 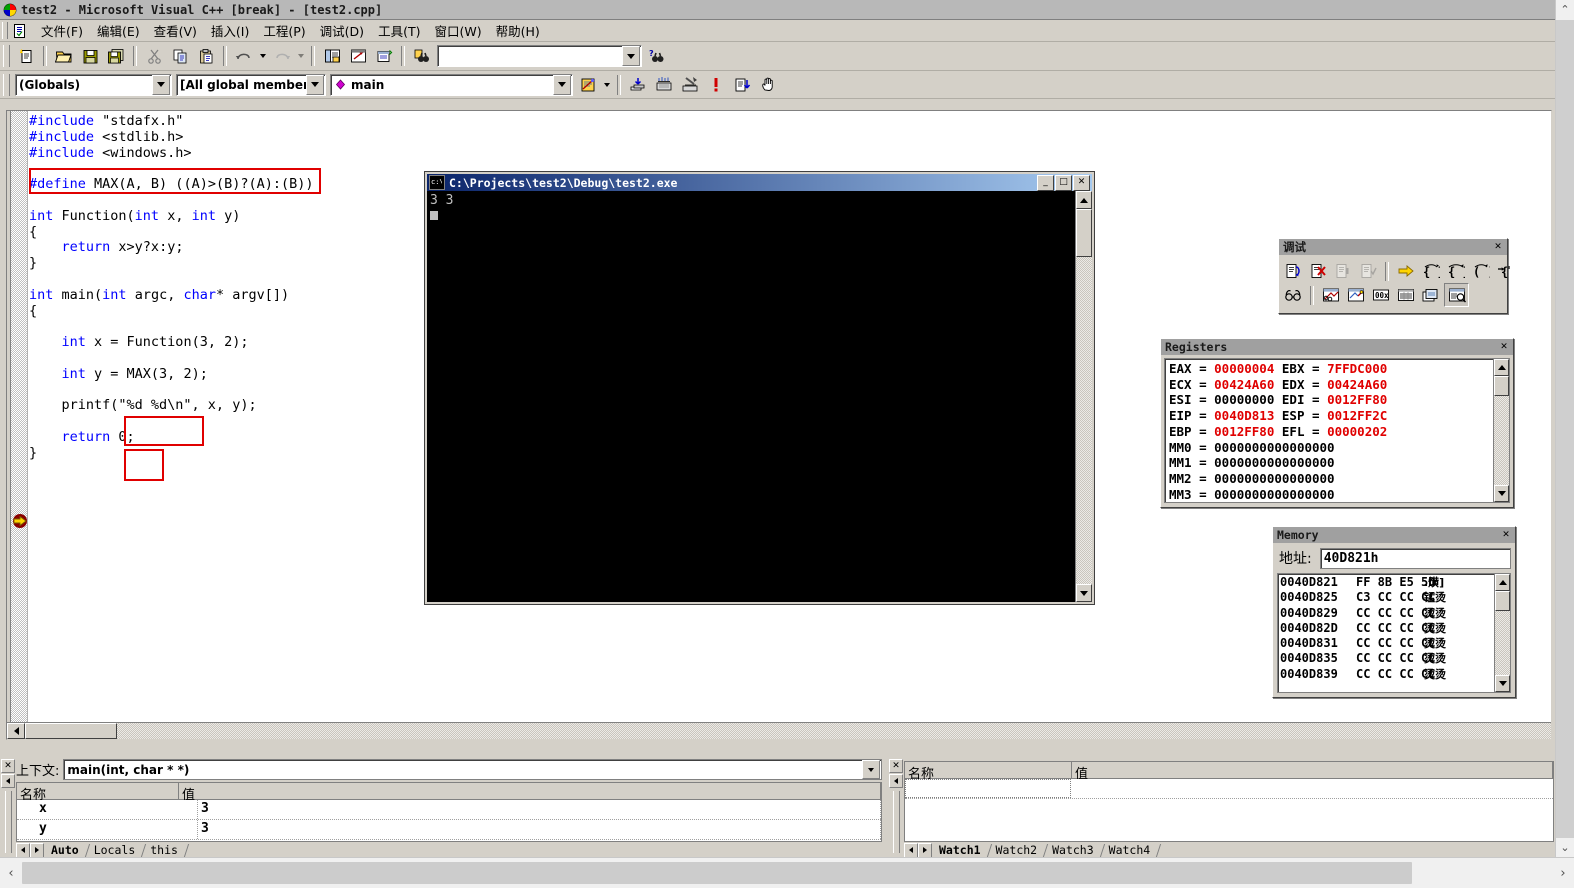 What do you see at coordinates (1502, 601) in the screenshot?
I see `memory-vscroll-thumb` at bounding box center [1502, 601].